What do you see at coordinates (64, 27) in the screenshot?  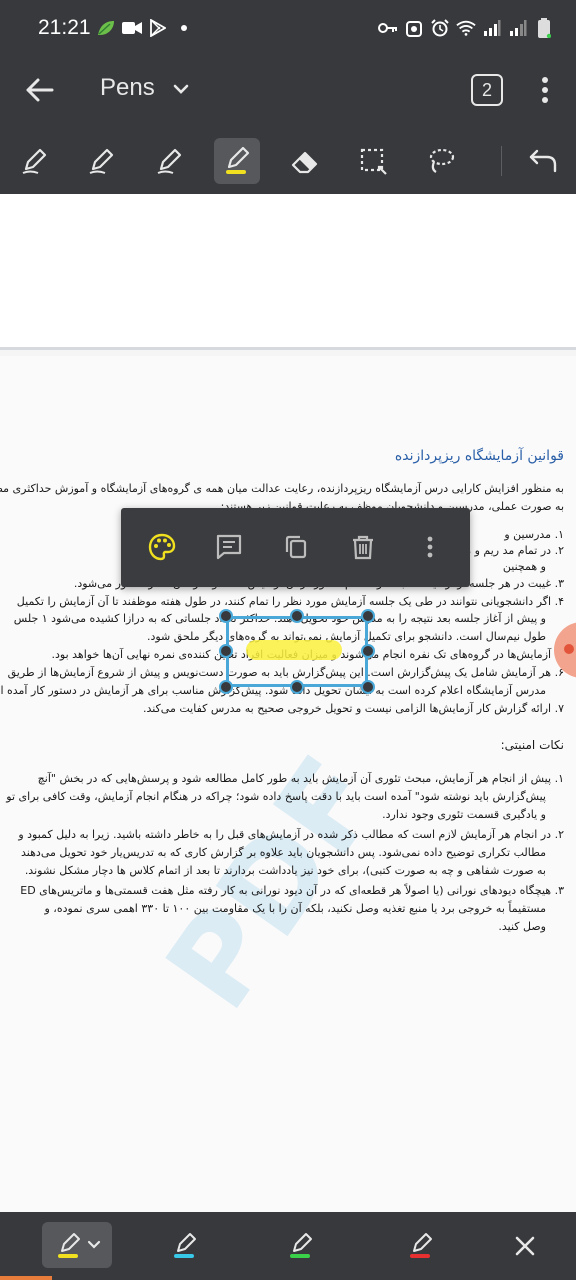 I see `clock: 21:21` at bounding box center [64, 27].